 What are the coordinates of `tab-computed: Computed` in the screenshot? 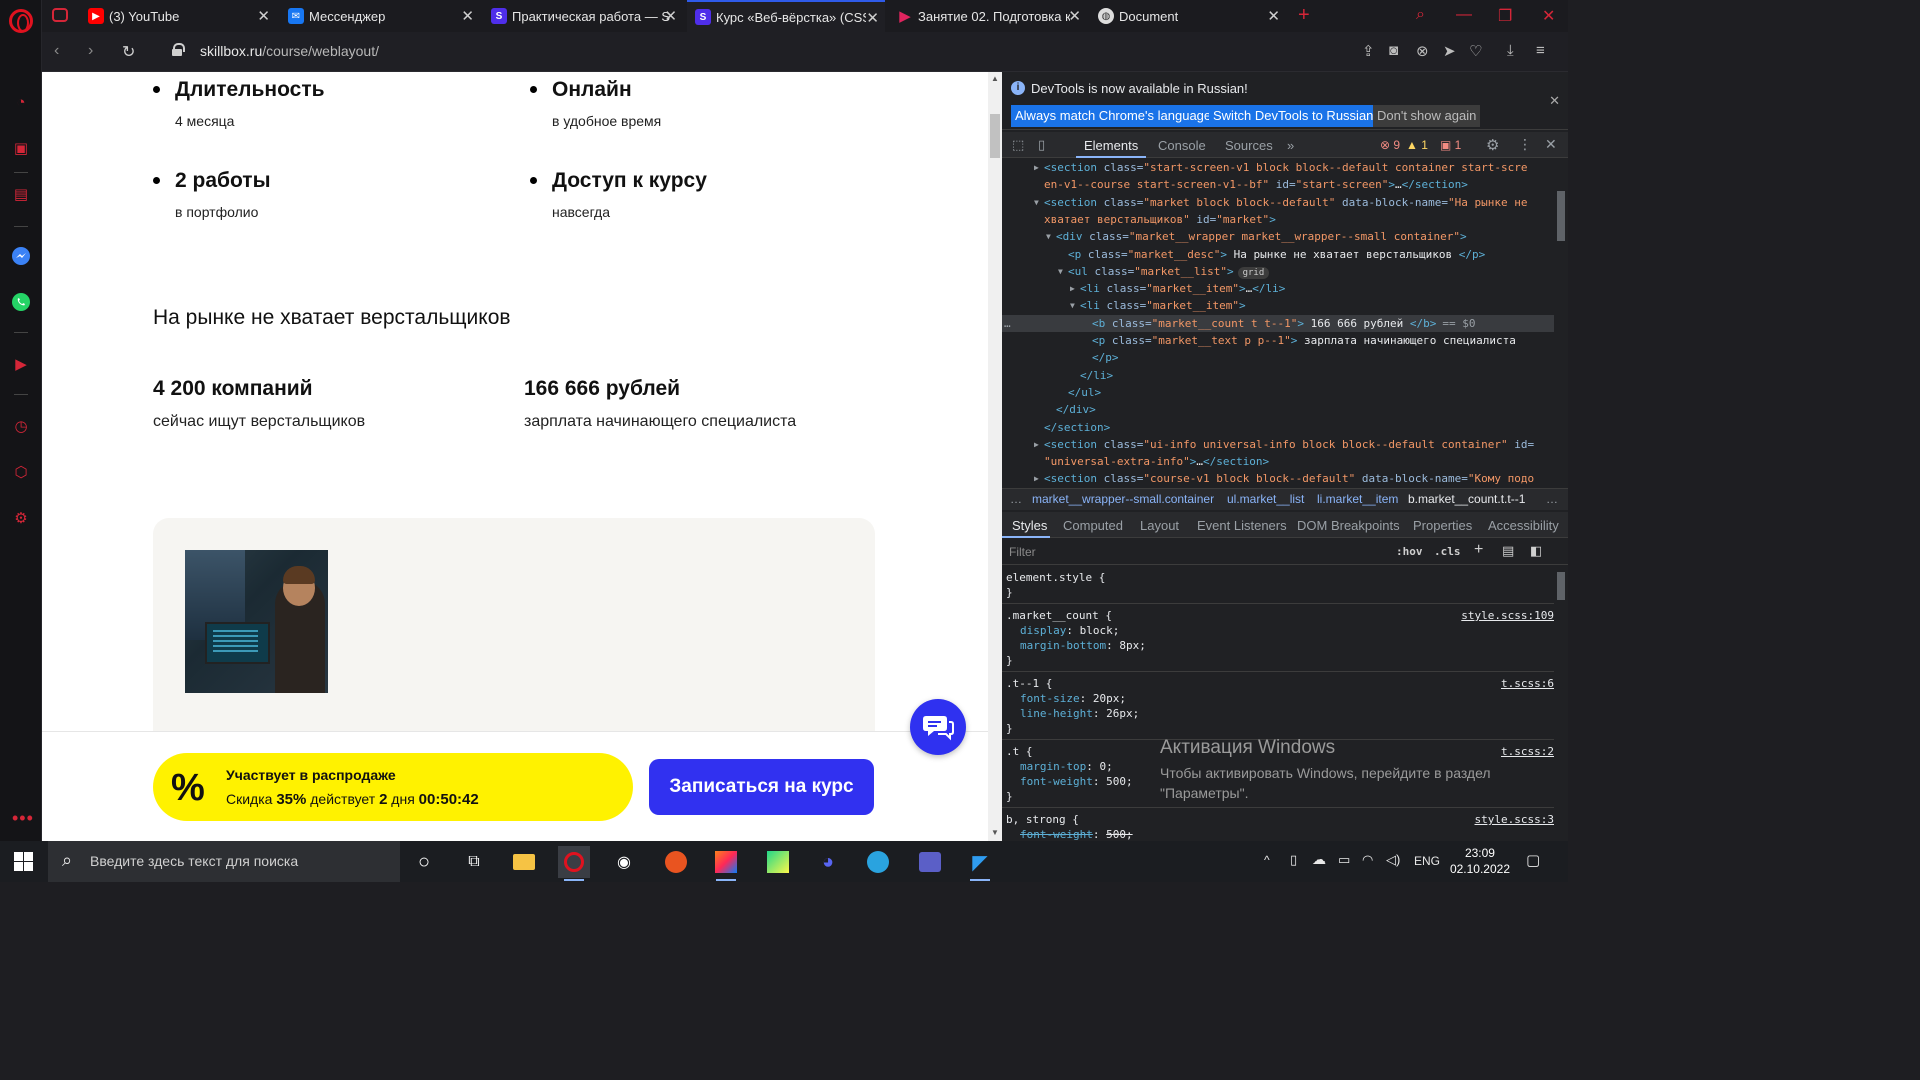 It's located at (1093, 525).